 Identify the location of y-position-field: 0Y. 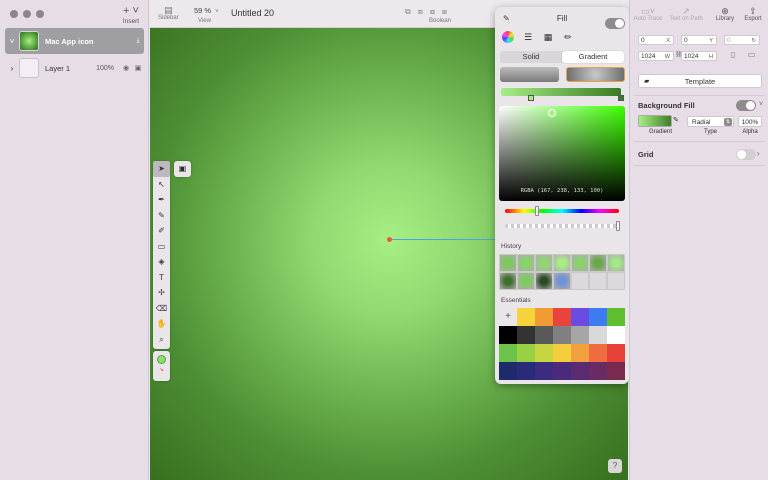
(699, 40).